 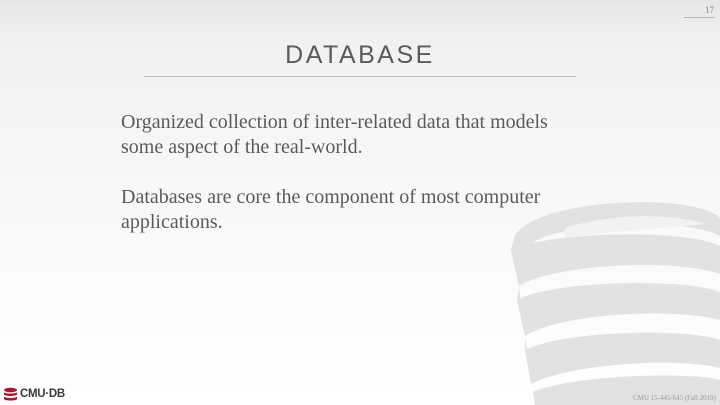 What do you see at coordinates (42, 394) in the screenshot?
I see `logo-text: CMU·DB` at bounding box center [42, 394].